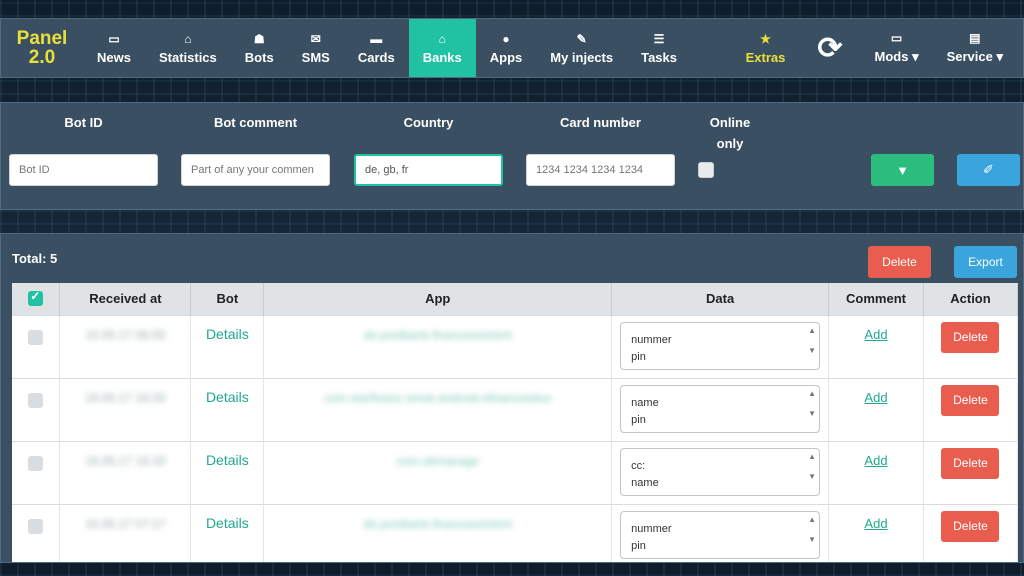 The width and height of the screenshot is (1024, 576). I want to click on nav-tasks: ☰ Tasks, so click(659, 48).